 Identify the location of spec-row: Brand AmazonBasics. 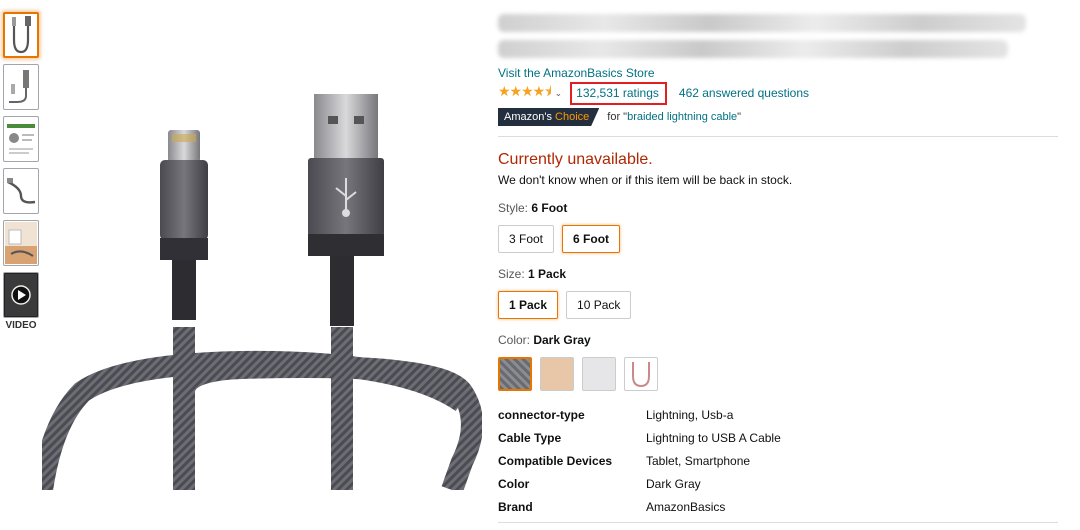
(779, 506).